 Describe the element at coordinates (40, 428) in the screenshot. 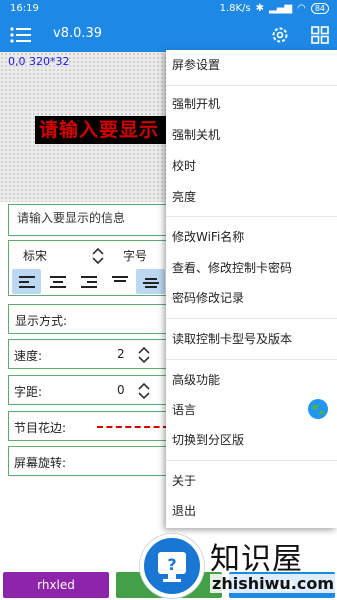

I see `border-label: 节目花边:` at that location.